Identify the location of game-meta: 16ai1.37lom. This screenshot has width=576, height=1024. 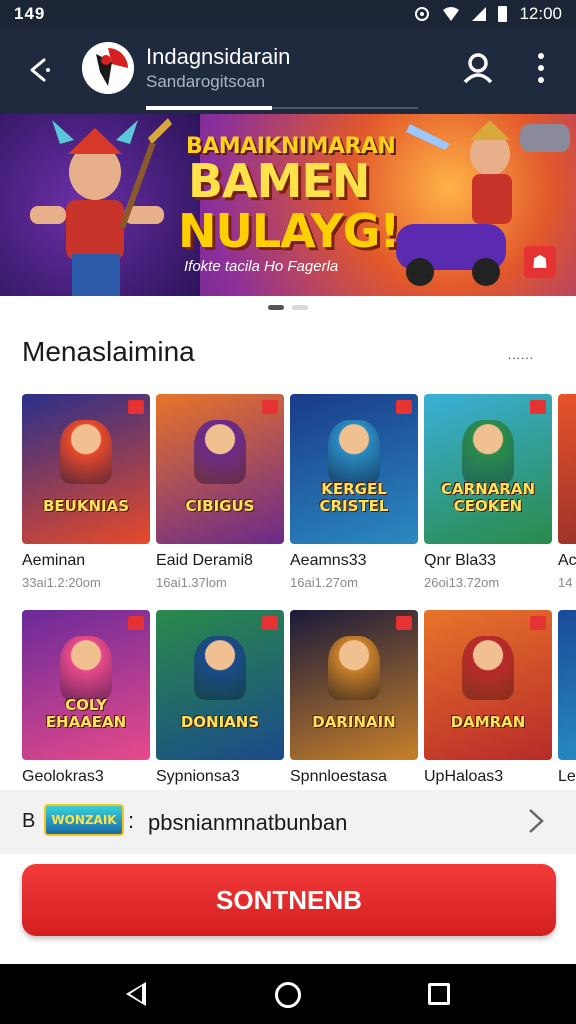
(191, 582).